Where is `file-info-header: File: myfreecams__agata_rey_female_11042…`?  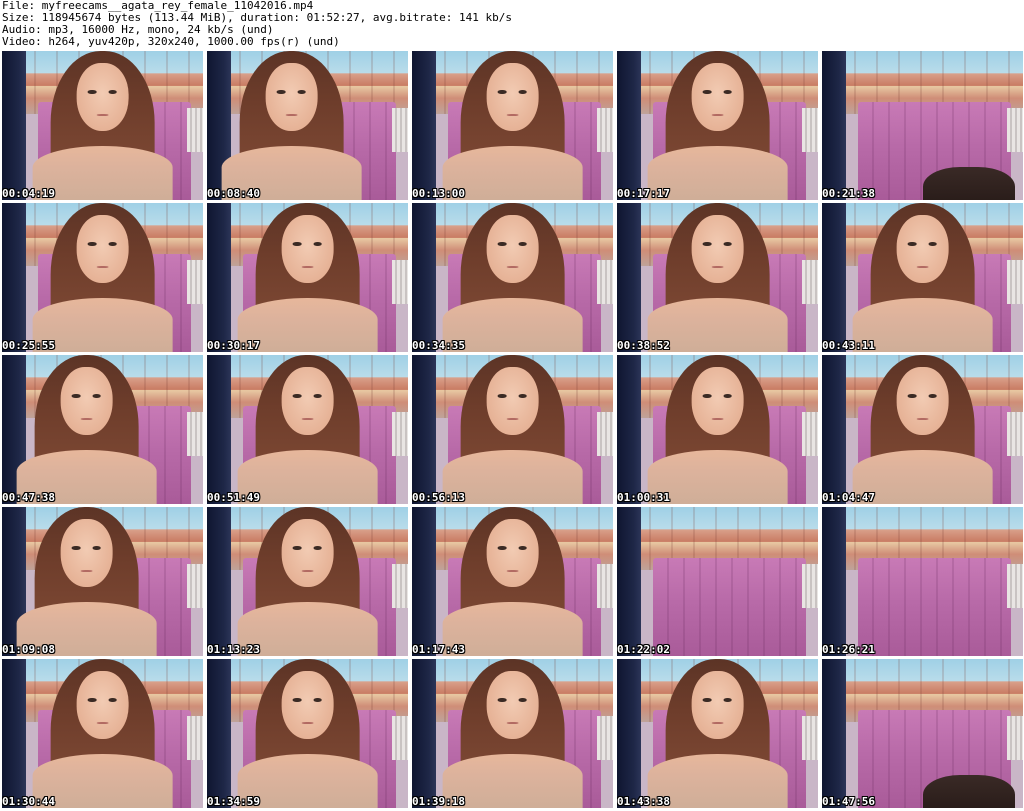 file-info-header: File: myfreecams__agata_rey_female_11042… is located at coordinates (512, 24).